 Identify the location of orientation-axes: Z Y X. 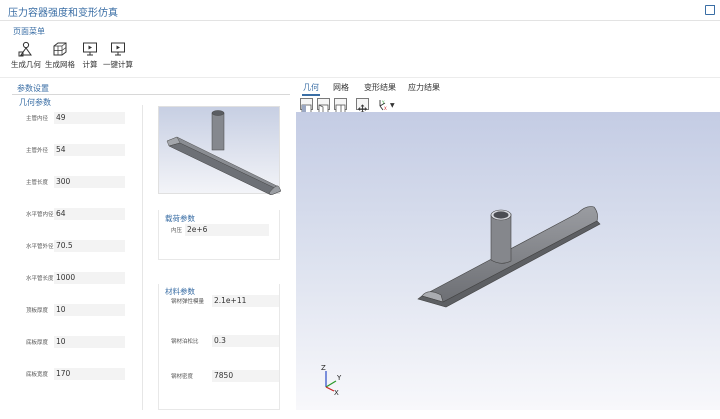
(331, 380).